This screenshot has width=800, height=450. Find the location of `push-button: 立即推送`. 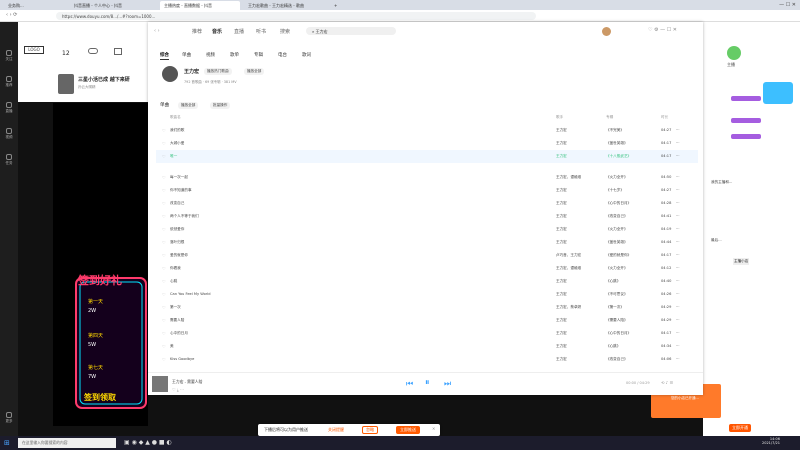

push-button: 立即推送 is located at coordinates (408, 430).